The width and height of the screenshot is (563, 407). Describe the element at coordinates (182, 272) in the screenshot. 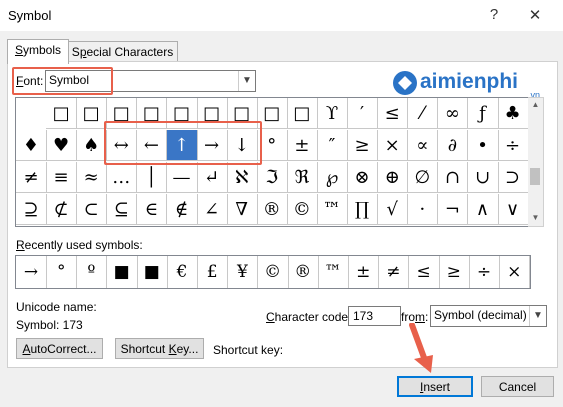

I see `recent-symbol-cell: €` at that location.